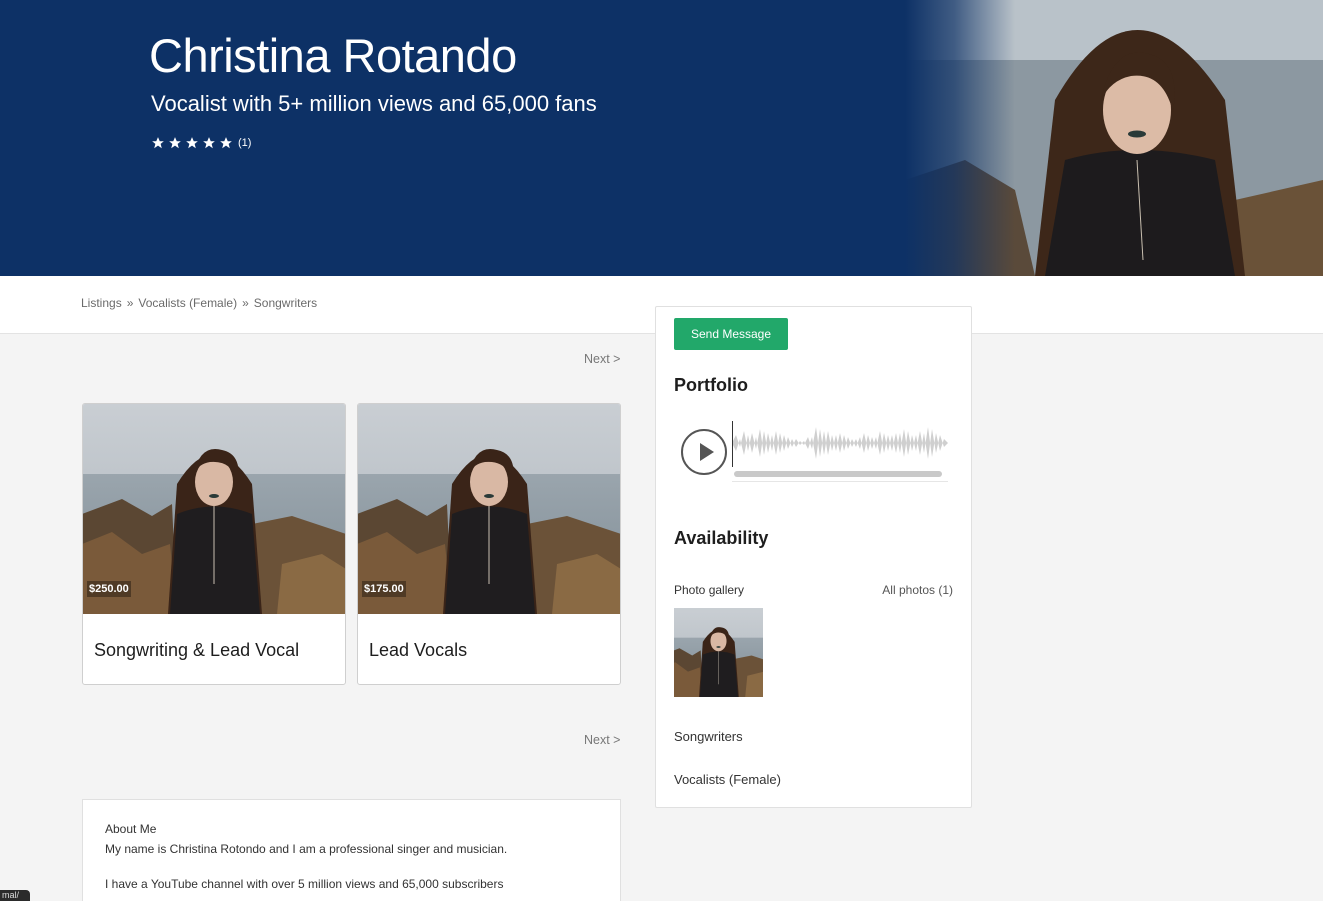  What do you see at coordinates (187, 303) in the screenshot?
I see `breadcrumb-vocalists-female: Vocalists (Female)` at bounding box center [187, 303].